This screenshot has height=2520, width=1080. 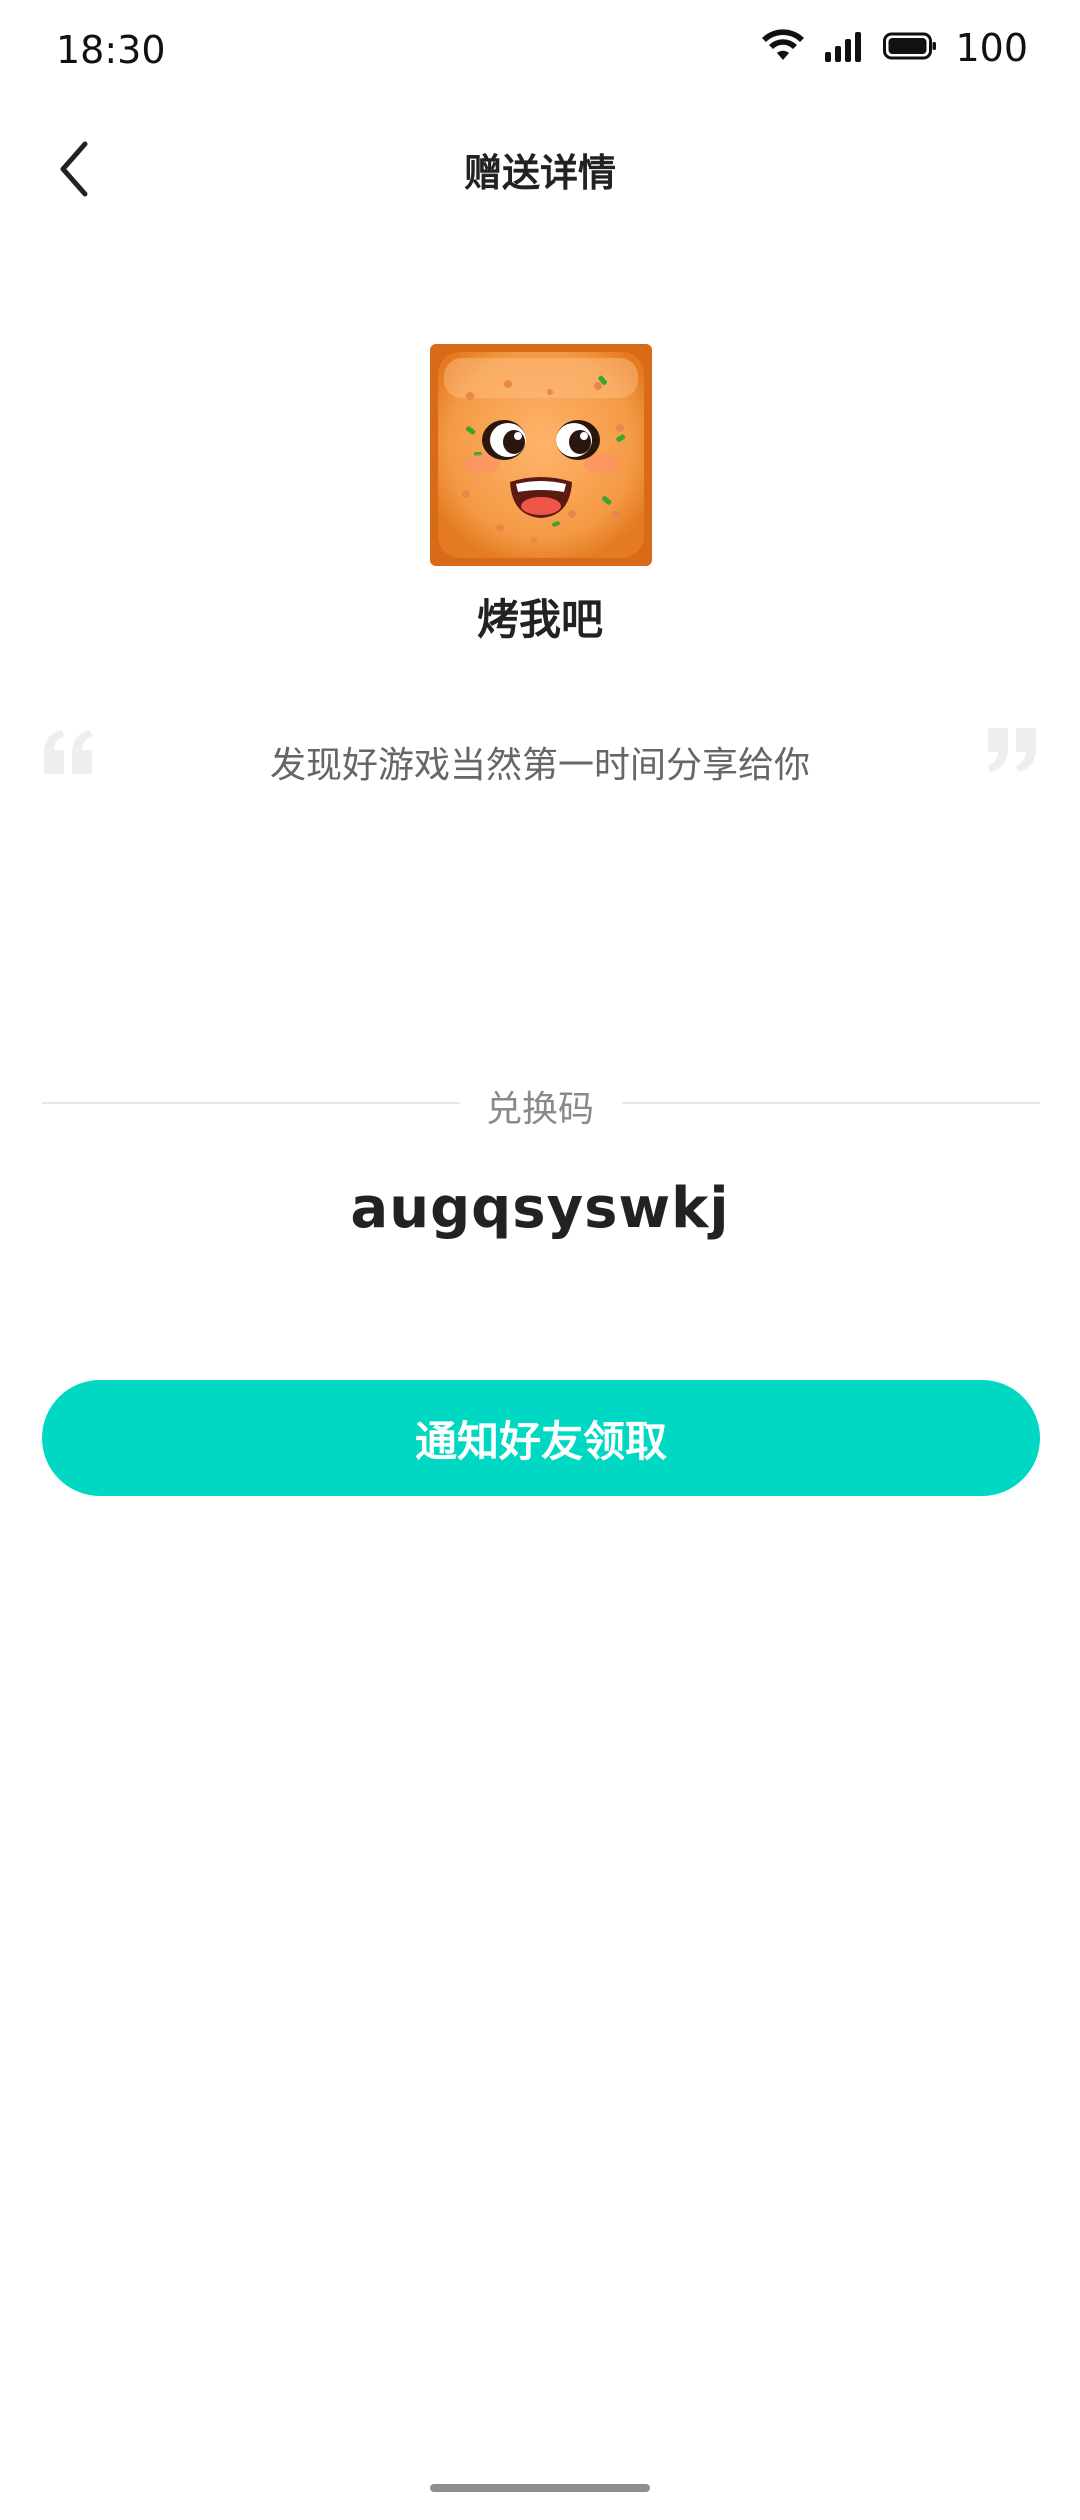 What do you see at coordinates (69, 753) in the screenshot?
I see `open-quote-icon` at bounding box center [69, 753].